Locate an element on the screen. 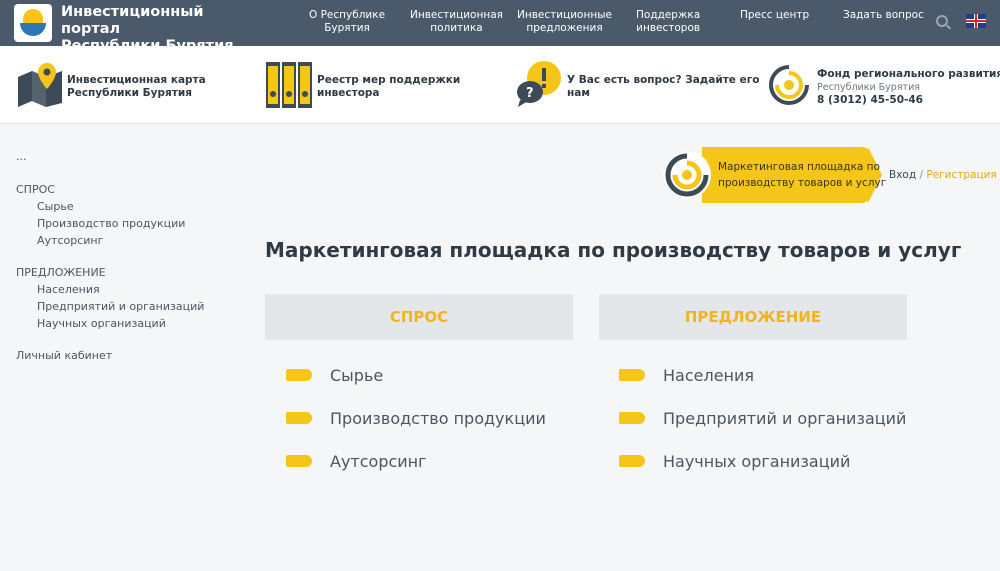 This screenshot has width=1000, height=571. nav-label: предложения is located at coordinates (564, 28).